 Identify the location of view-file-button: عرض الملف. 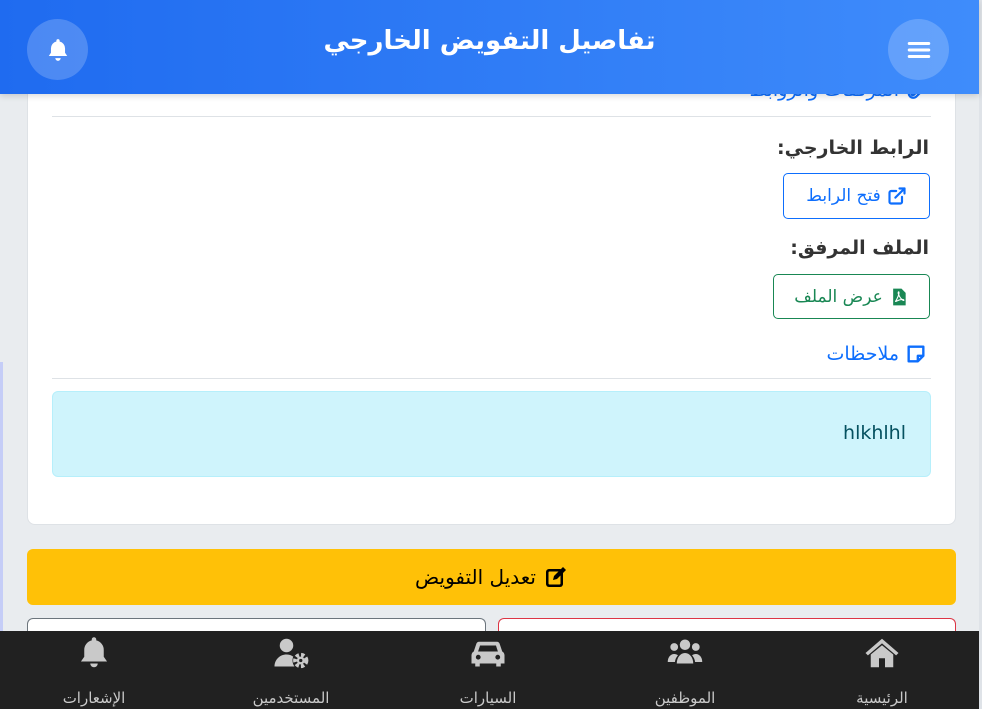
(851, 296).